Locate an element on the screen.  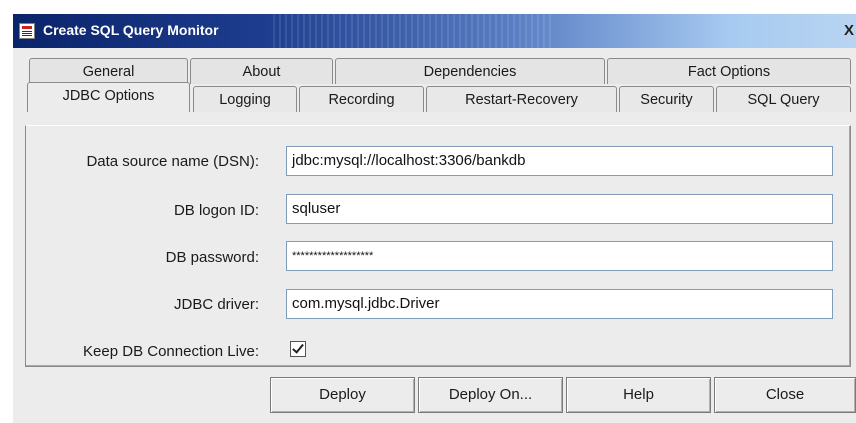
window-title: Create SQL Query Monitor is located at coordinates (131, 30).